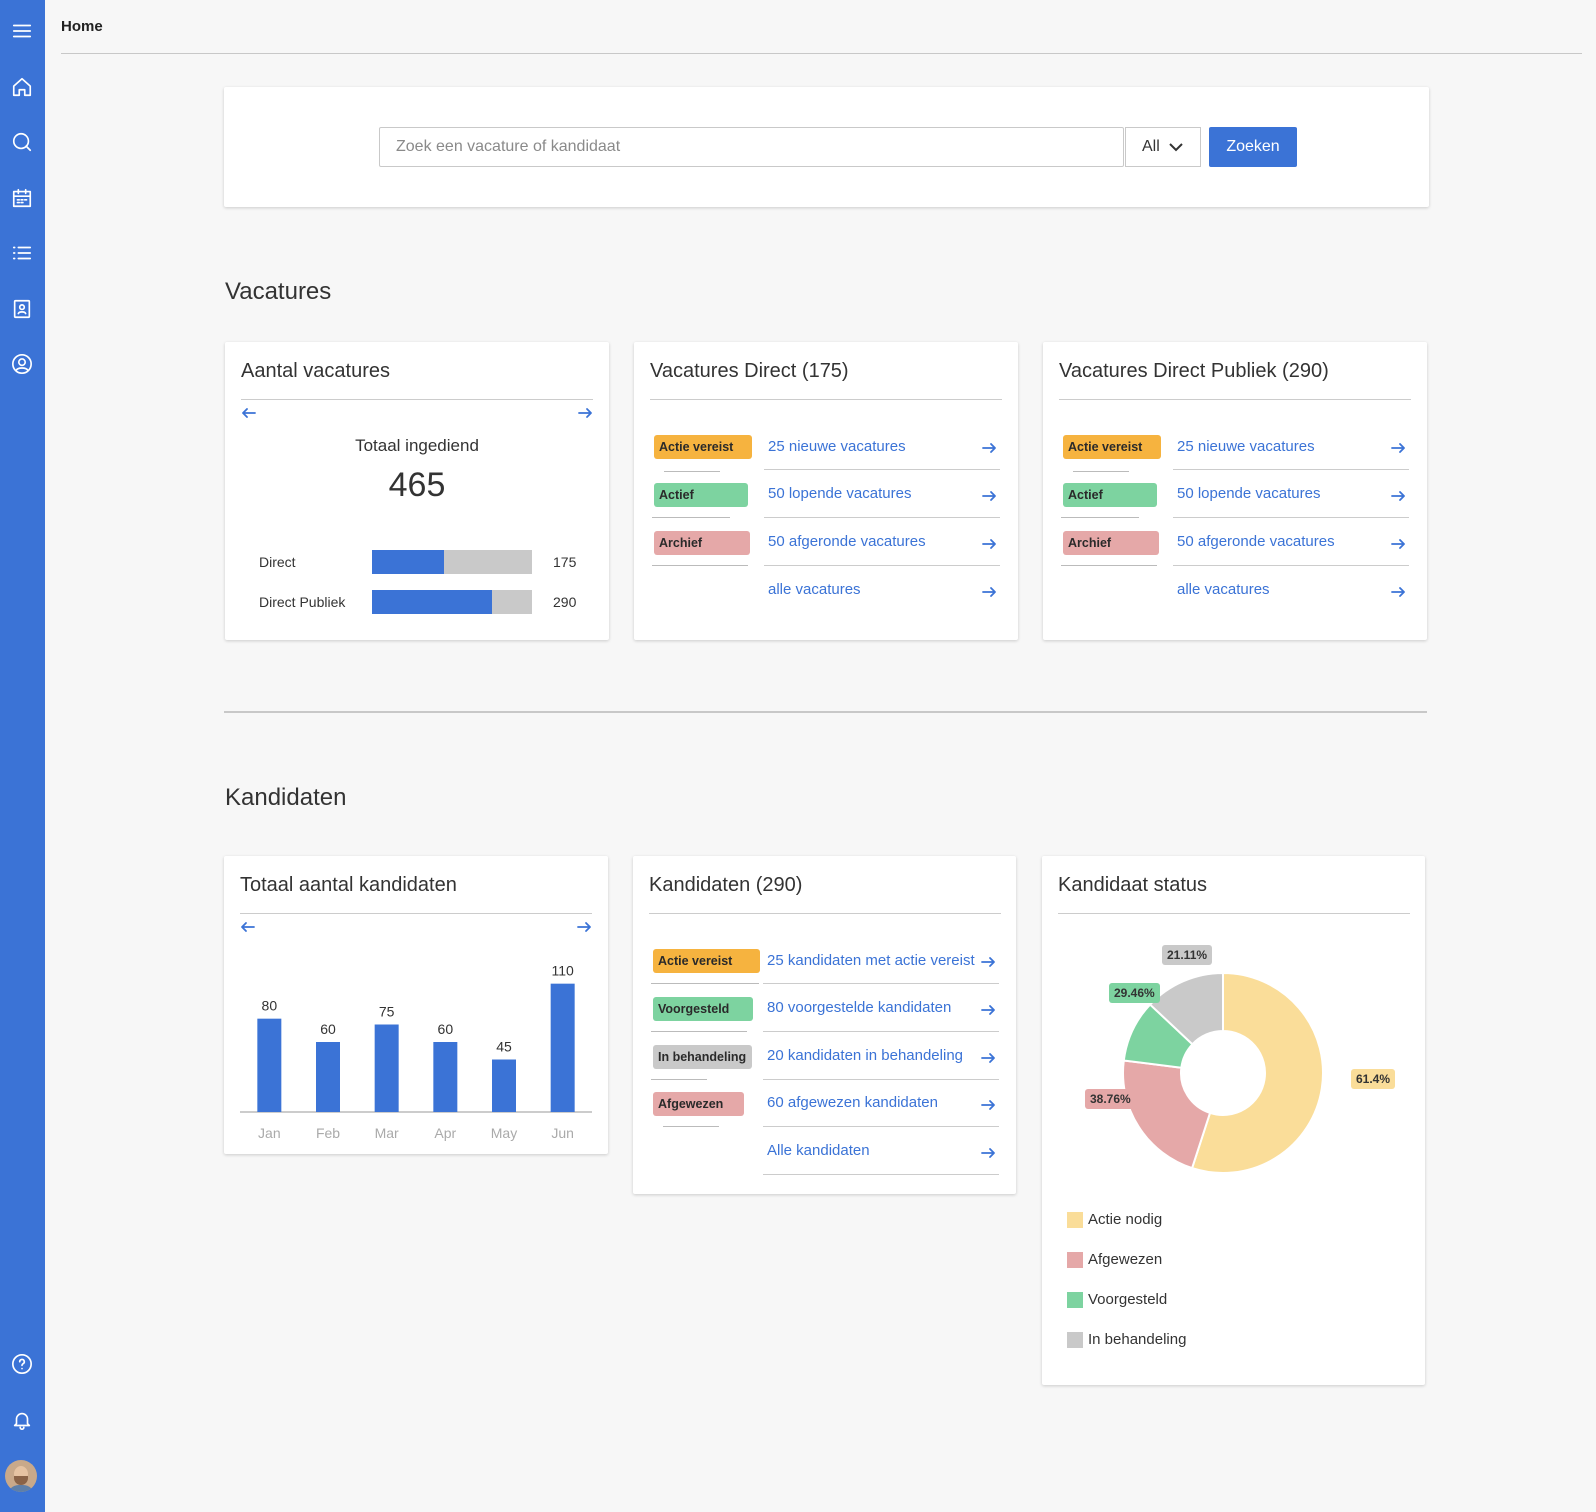 The image size is (1596, 1512). What do you see at coordinates (22, 87) in the screenshot?
I see `home-icon` at bounding box center [22, 87].